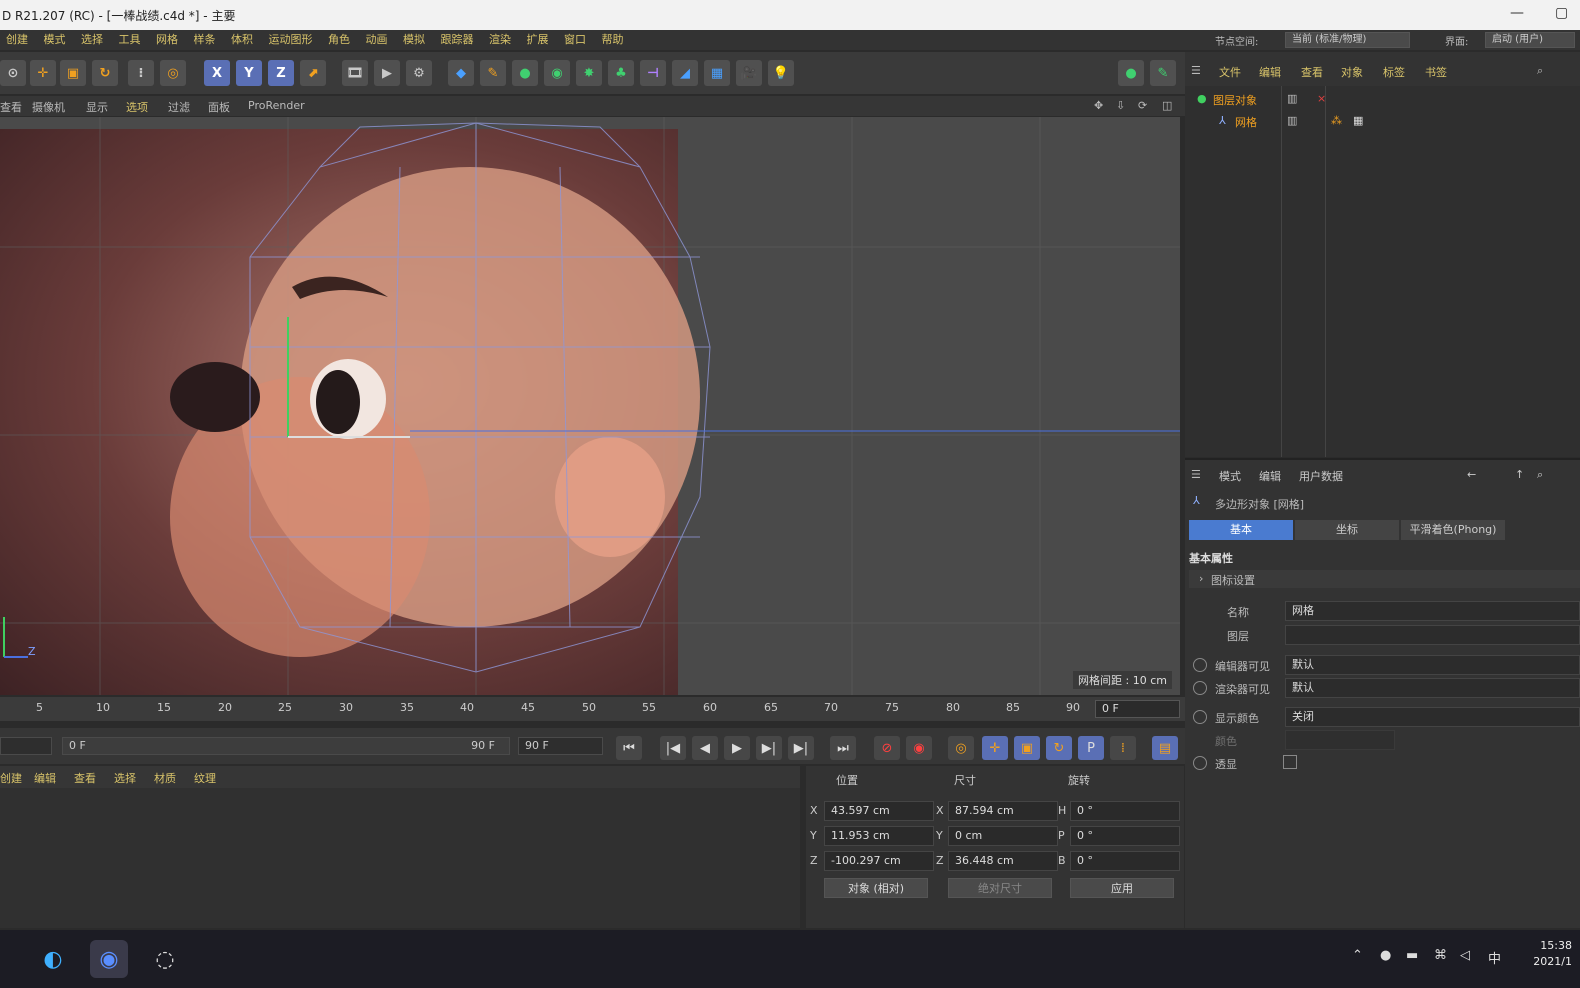  I want to click on mat-menu-material: 材质, so click(165, 778).